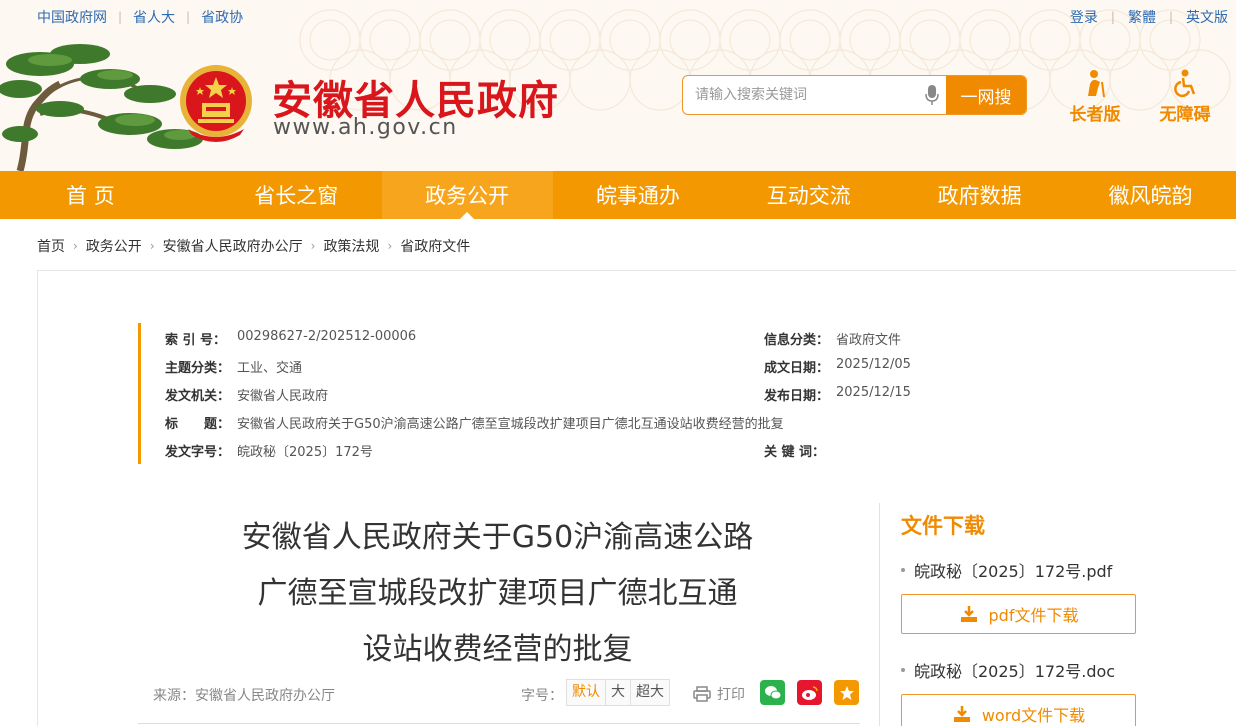 Image resolution: width=1236 pixels, height=726 pixels. I want to click on pdf-download-button: pdf文件下载, so click(1018, 614).